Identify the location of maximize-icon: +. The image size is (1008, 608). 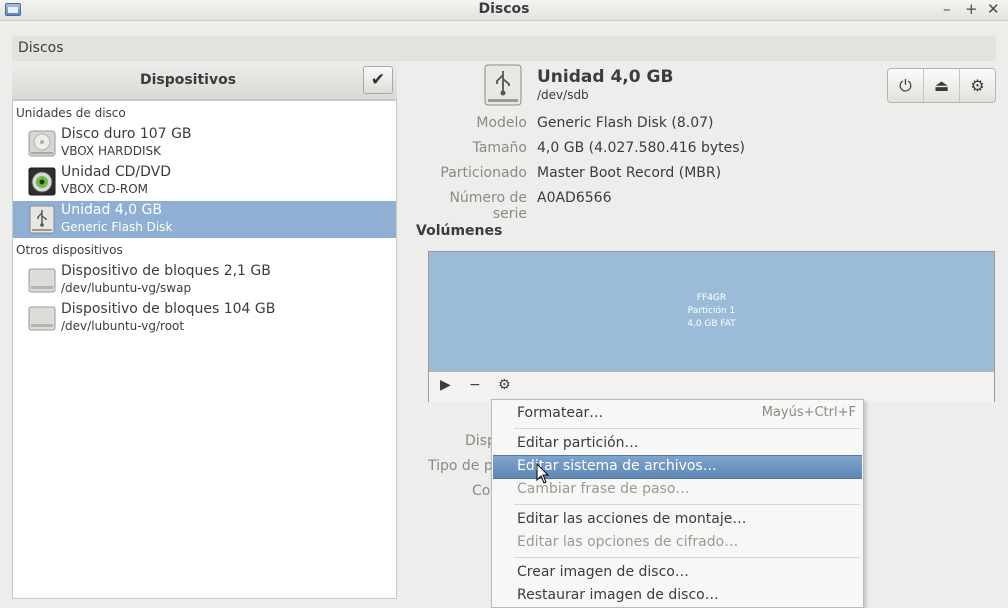
(971, 9).